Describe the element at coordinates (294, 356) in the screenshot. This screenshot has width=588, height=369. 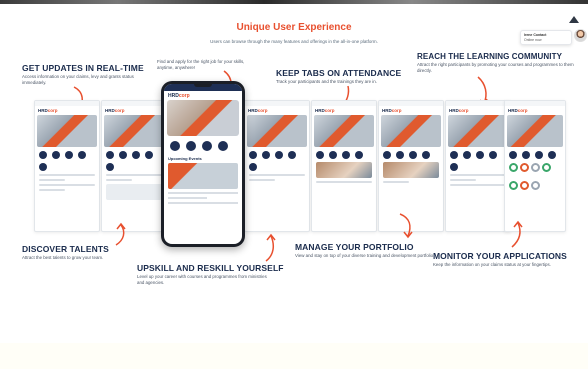
I see `footer-band` at that location.